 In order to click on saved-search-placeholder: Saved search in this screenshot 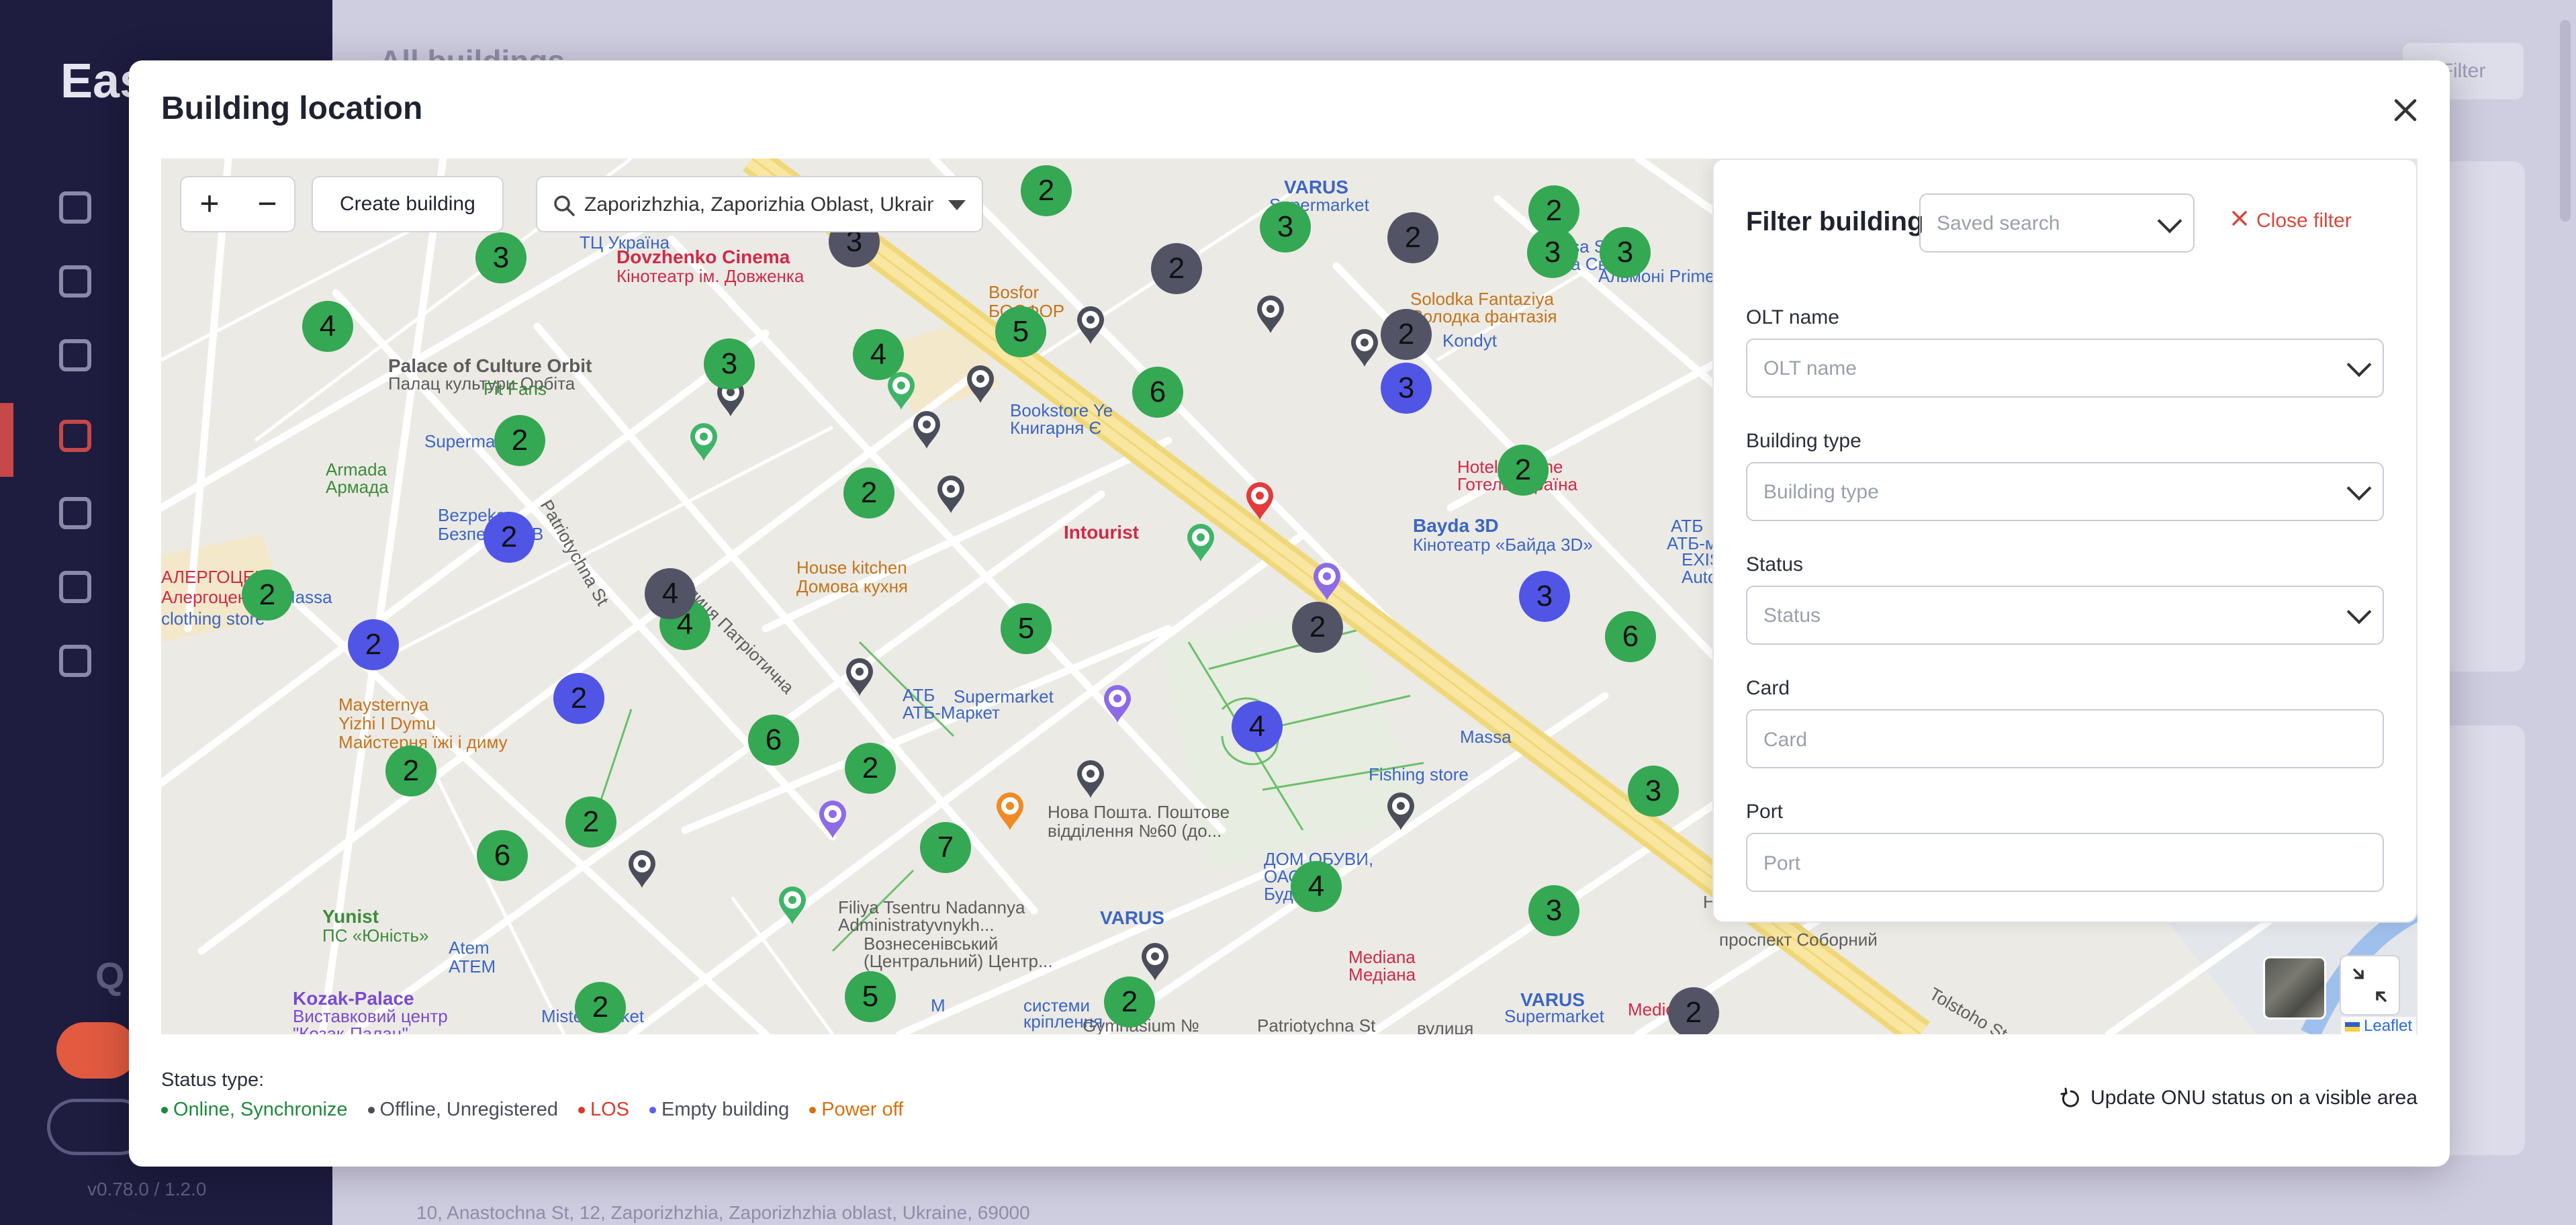, I will do `click(1998, 223)`.